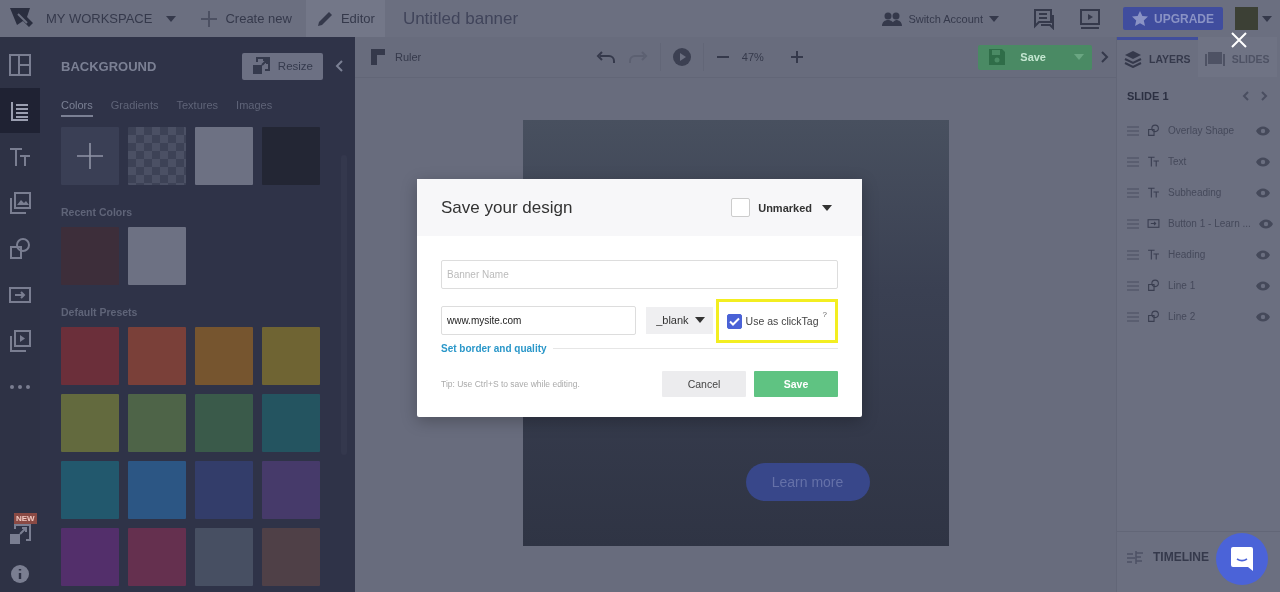 The width and height of the screenshot is (1280, 592). Describe the element at coordinates (1239, 40) in the screenshot. I see `close-icon` at that location.